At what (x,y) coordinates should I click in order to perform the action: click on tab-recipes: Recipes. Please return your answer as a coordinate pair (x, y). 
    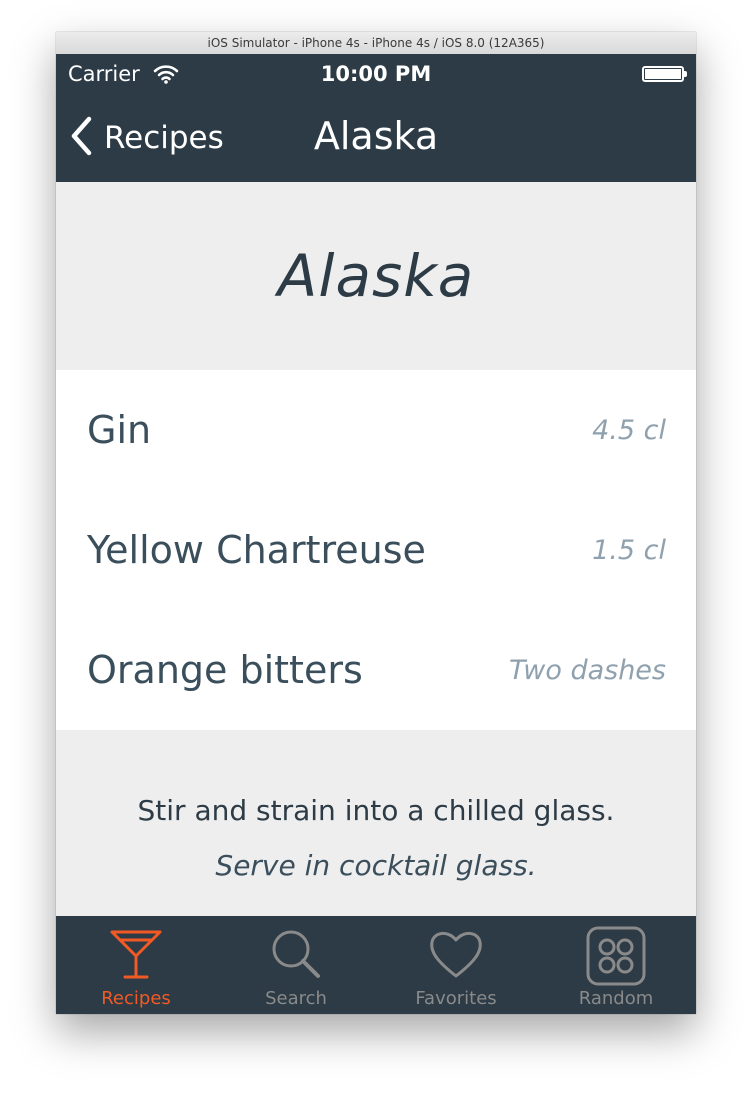
    Looking at the image, I should click on (136, 965).